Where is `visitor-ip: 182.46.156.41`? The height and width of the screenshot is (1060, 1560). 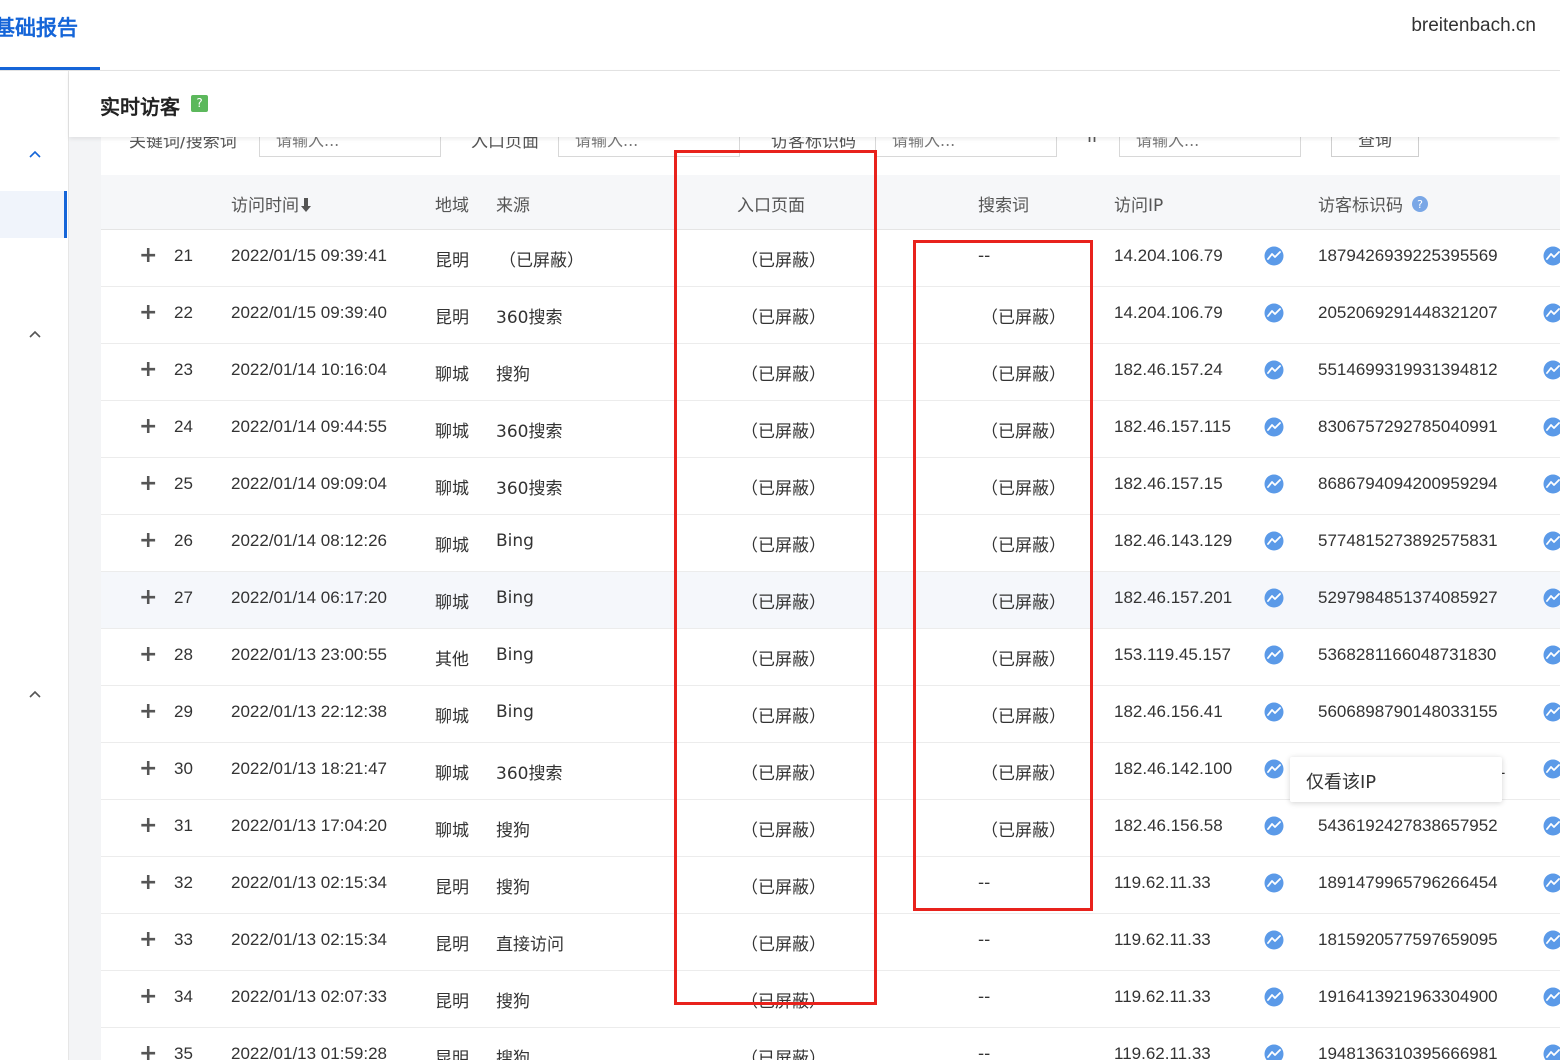 visitor-ip: 182.46.156.41 is located at coordinates (1168, 712).